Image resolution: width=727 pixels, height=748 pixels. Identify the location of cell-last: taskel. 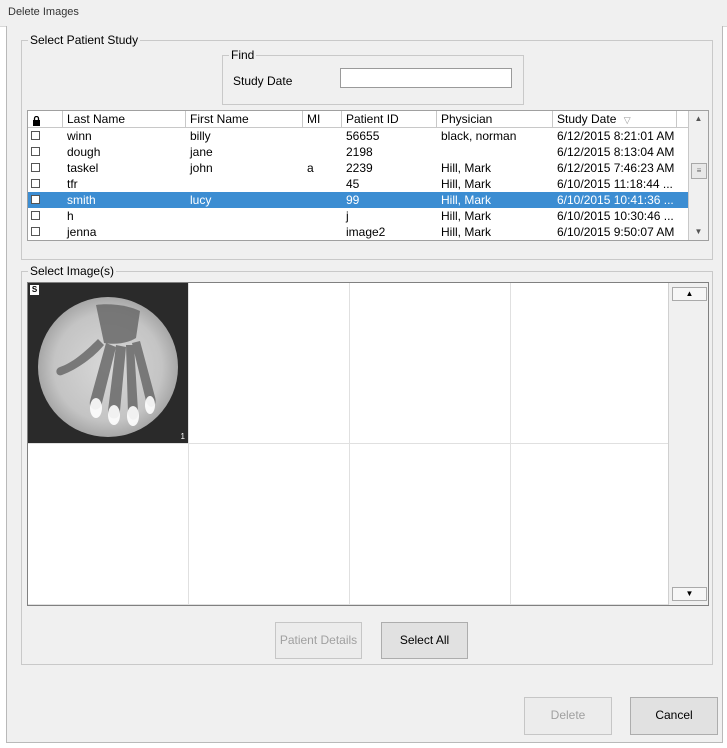
(83, 168).